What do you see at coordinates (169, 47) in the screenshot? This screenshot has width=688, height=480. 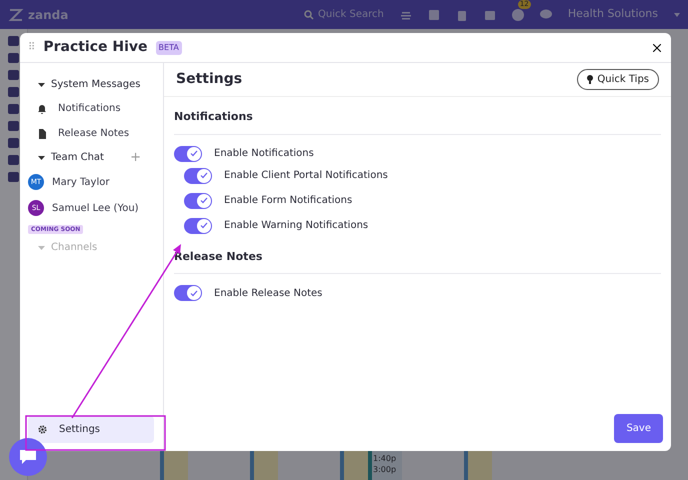 I see `beta-tag: BETA` at bounding box center [169, 47].